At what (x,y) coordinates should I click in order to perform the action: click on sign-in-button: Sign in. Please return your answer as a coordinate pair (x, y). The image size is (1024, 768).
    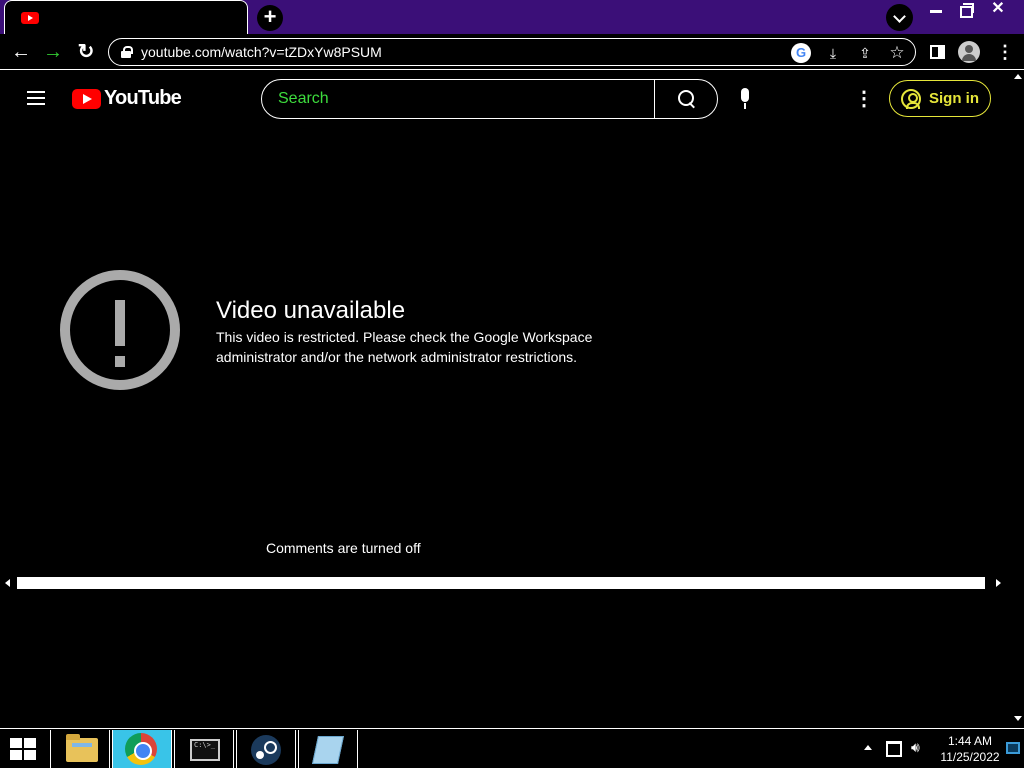
    Looking at the image, I should click on (940, 98).